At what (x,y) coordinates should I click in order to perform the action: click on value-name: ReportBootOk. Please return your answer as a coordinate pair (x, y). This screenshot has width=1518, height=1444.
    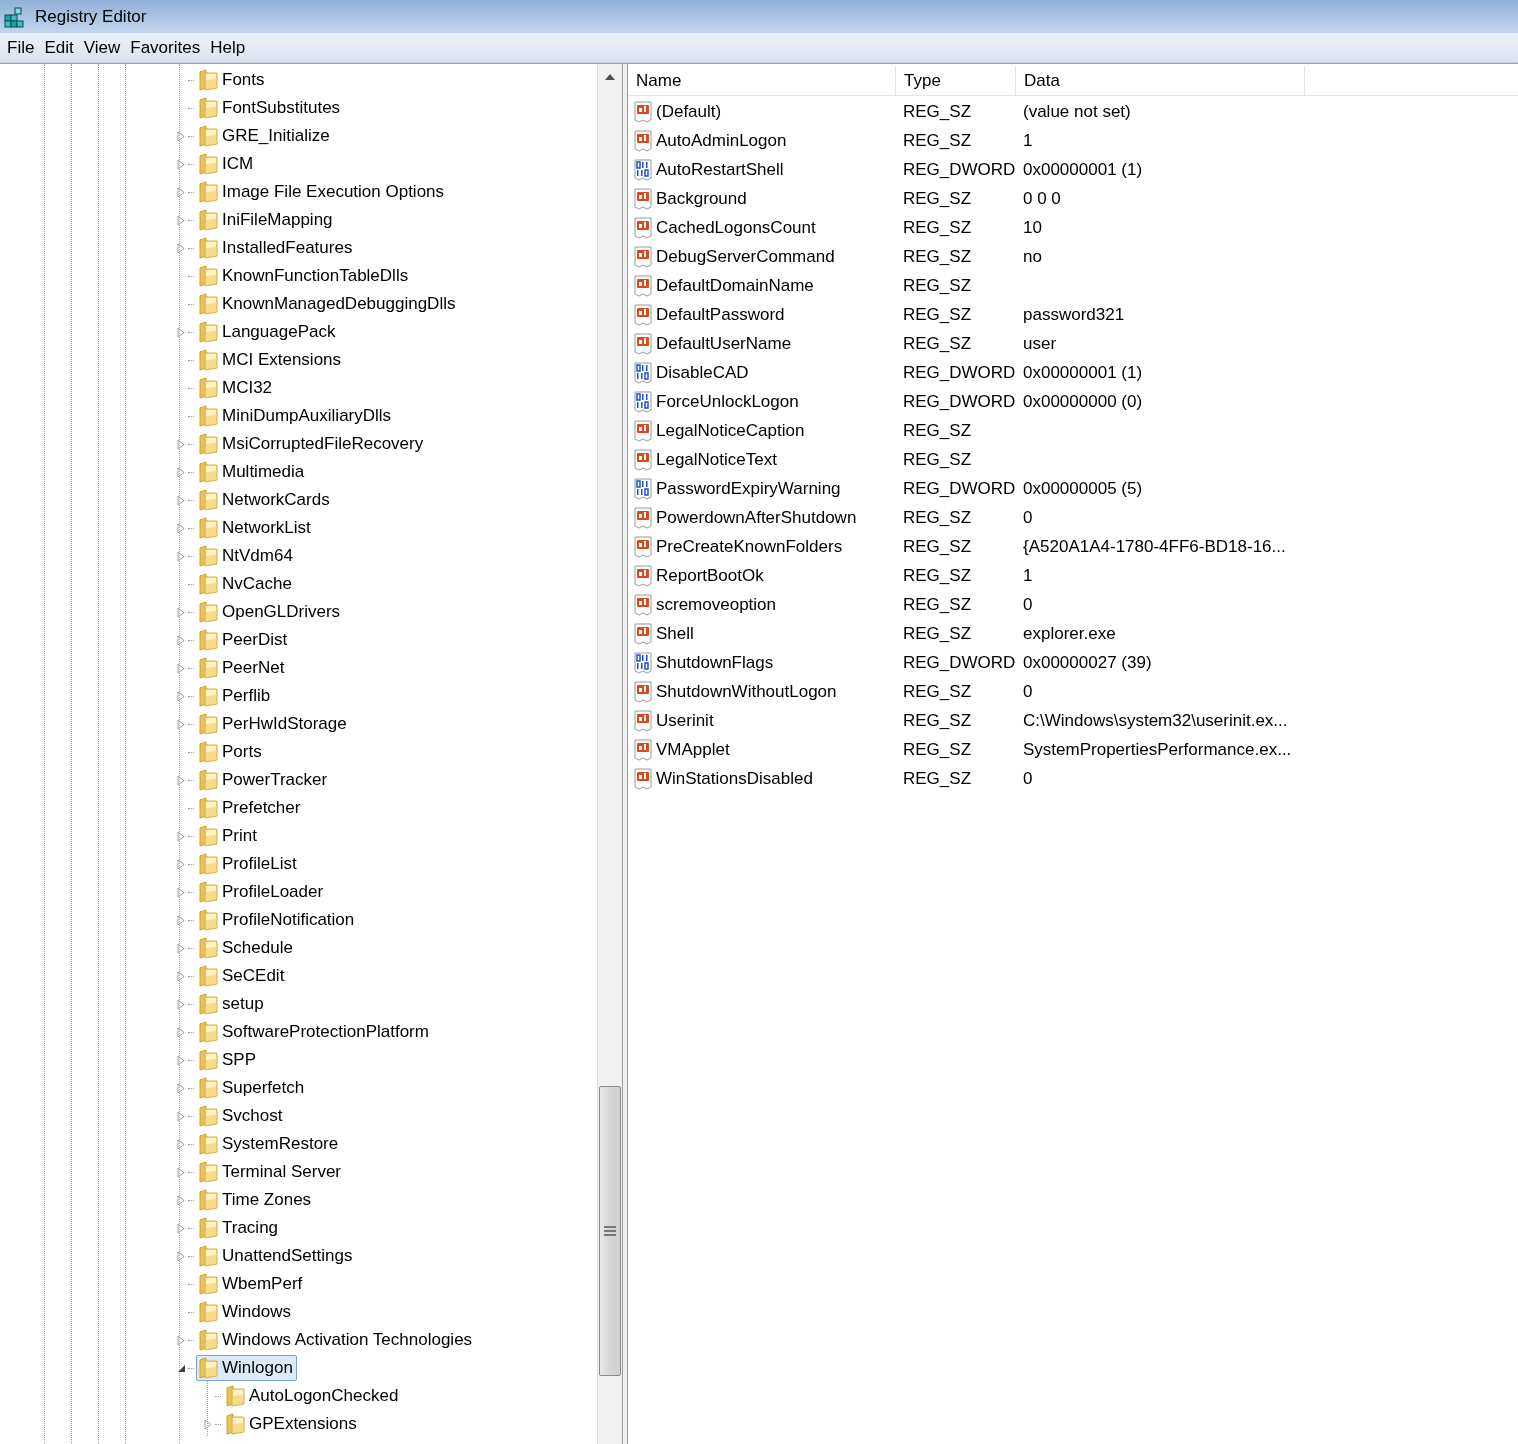
    Looking at the image, I should click on (710, 575).